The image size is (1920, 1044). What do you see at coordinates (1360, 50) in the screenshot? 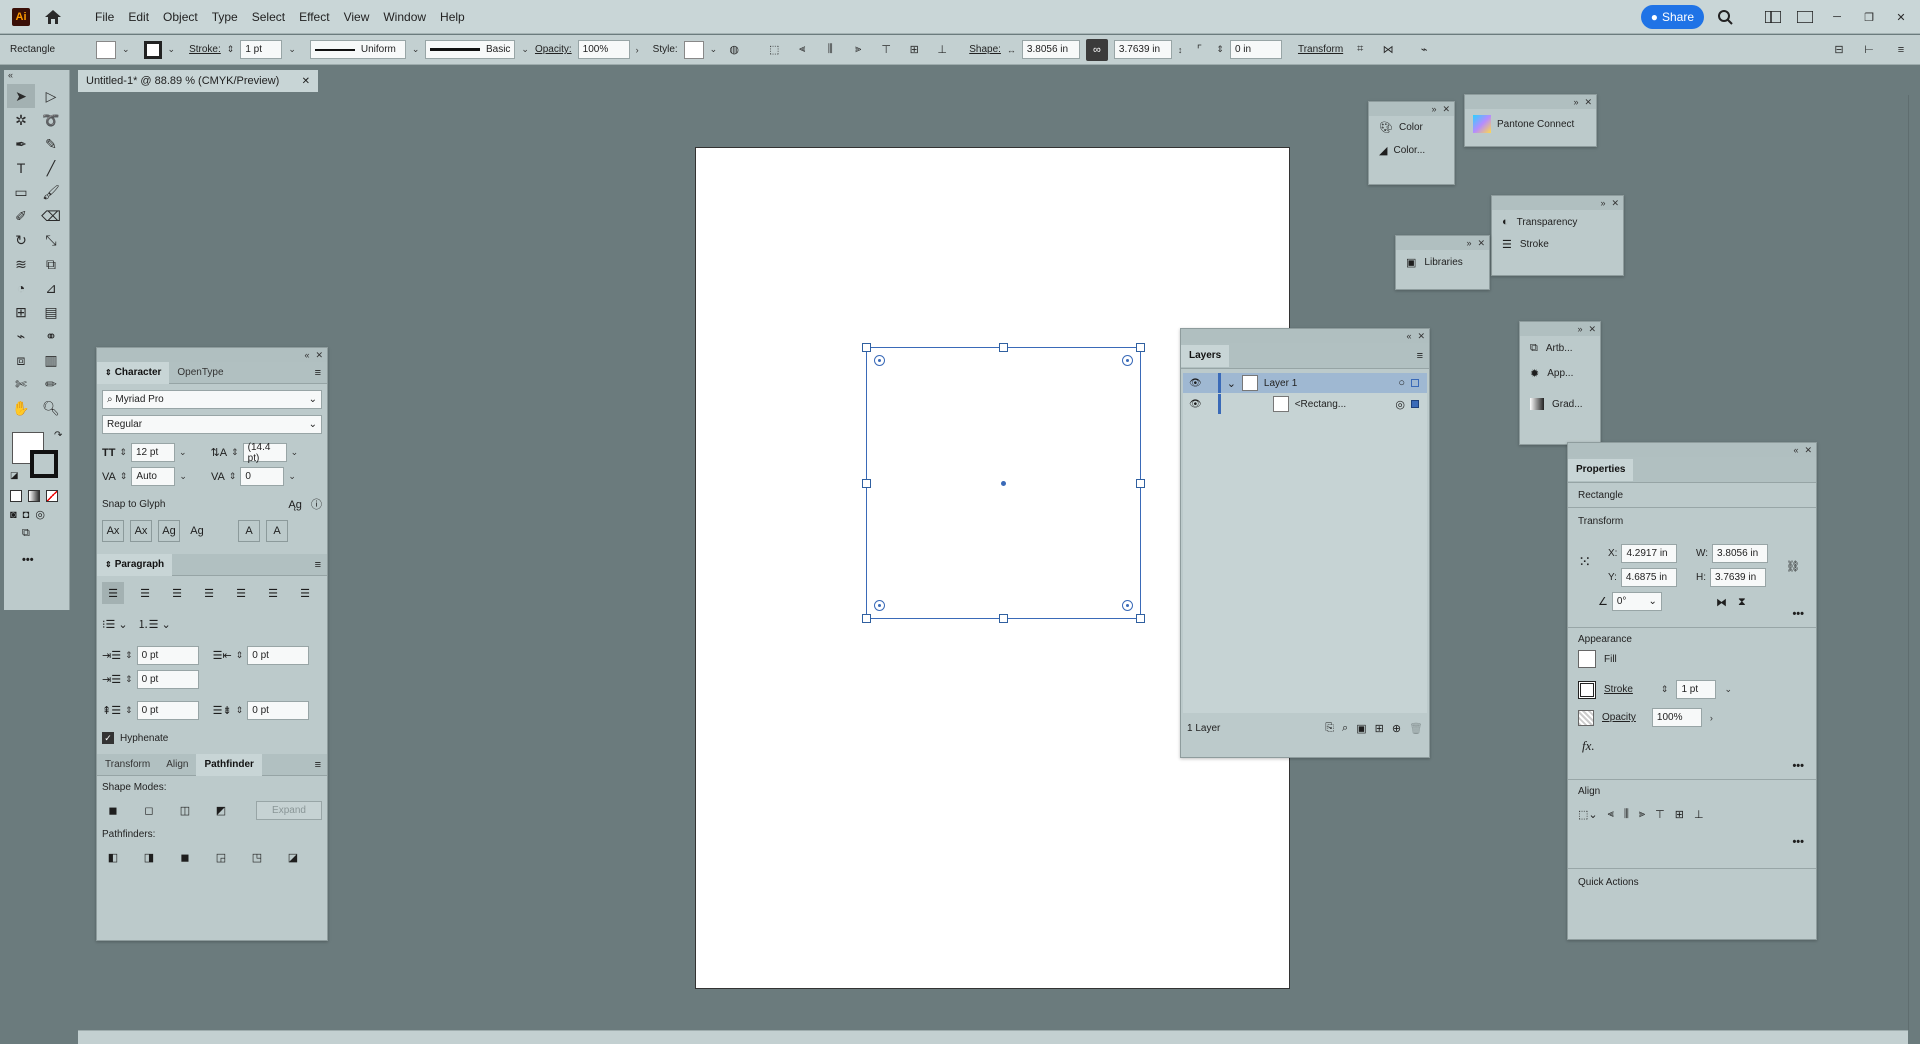
I see `isolate-icon: ⌗` at bounding box center [1360, 50].